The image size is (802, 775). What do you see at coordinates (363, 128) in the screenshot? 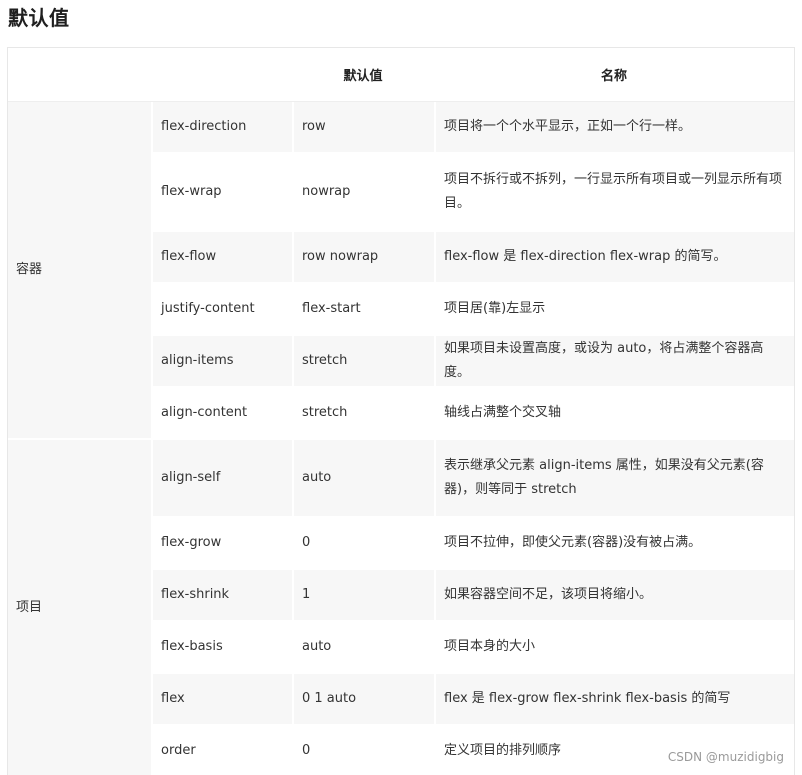
I see `default-cell: row` at bounding box center [363, 128].